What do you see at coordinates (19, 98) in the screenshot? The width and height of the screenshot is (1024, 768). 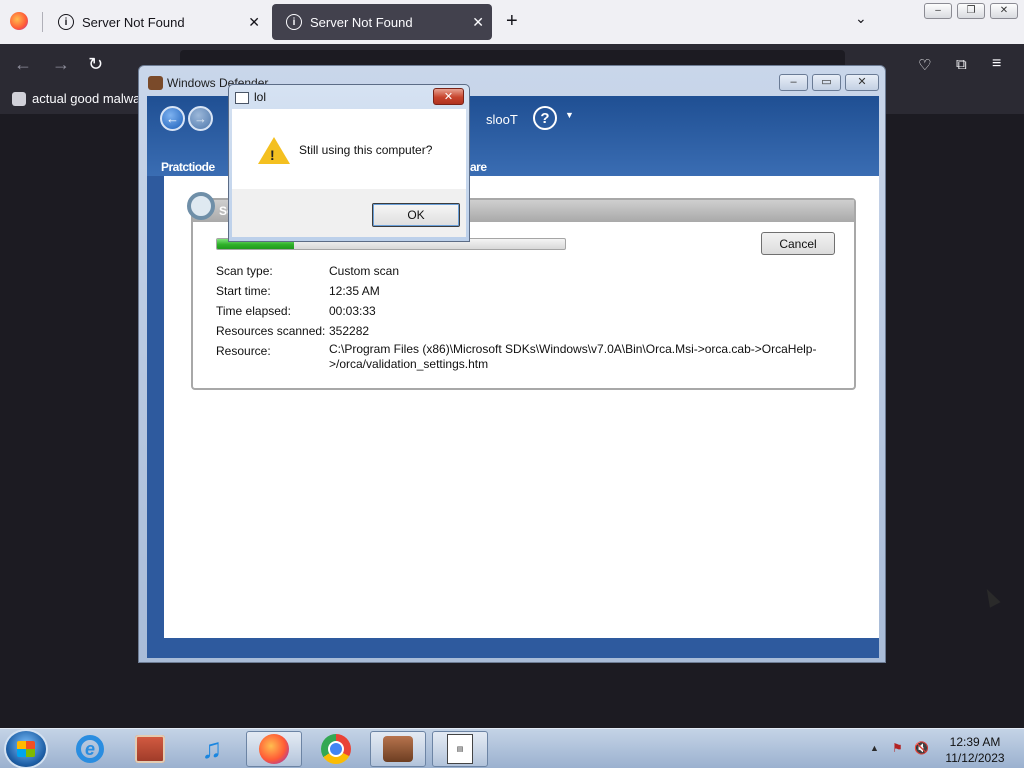 I see `bookmark-icon` at bounding box center [19, 98].